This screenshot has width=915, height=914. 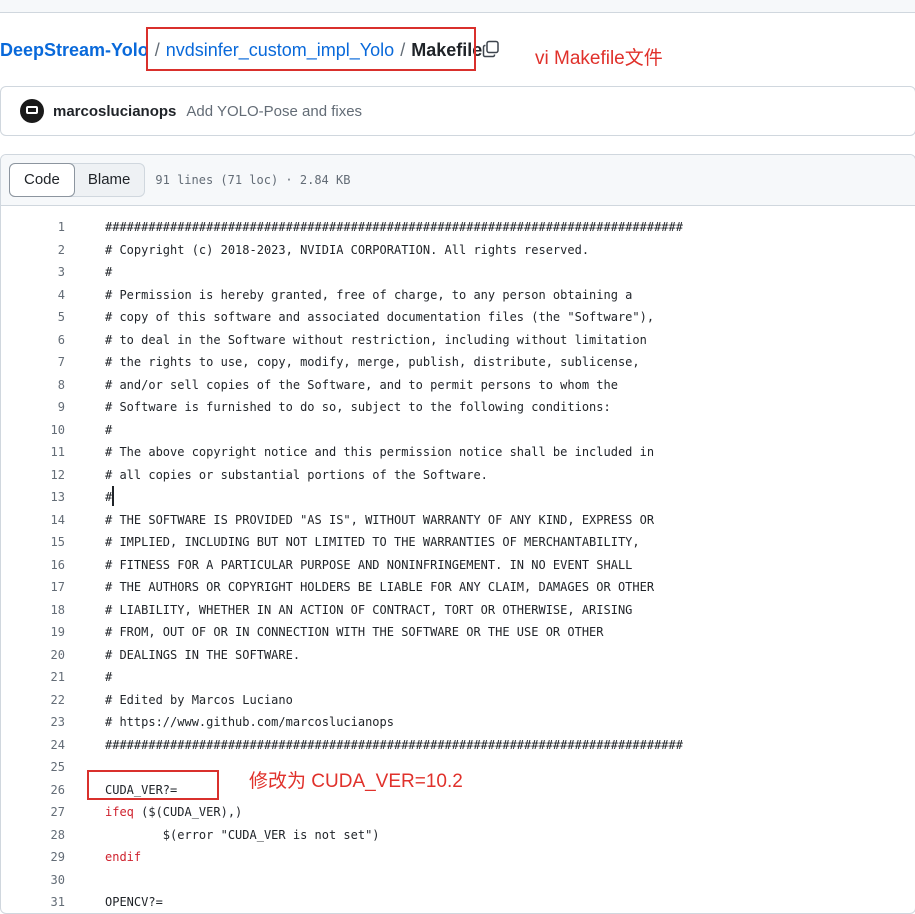 What do you see at coordinates (458, 857) in the screenshot?
I see `code-line: 29 endif` at bounding box center [458, 857].